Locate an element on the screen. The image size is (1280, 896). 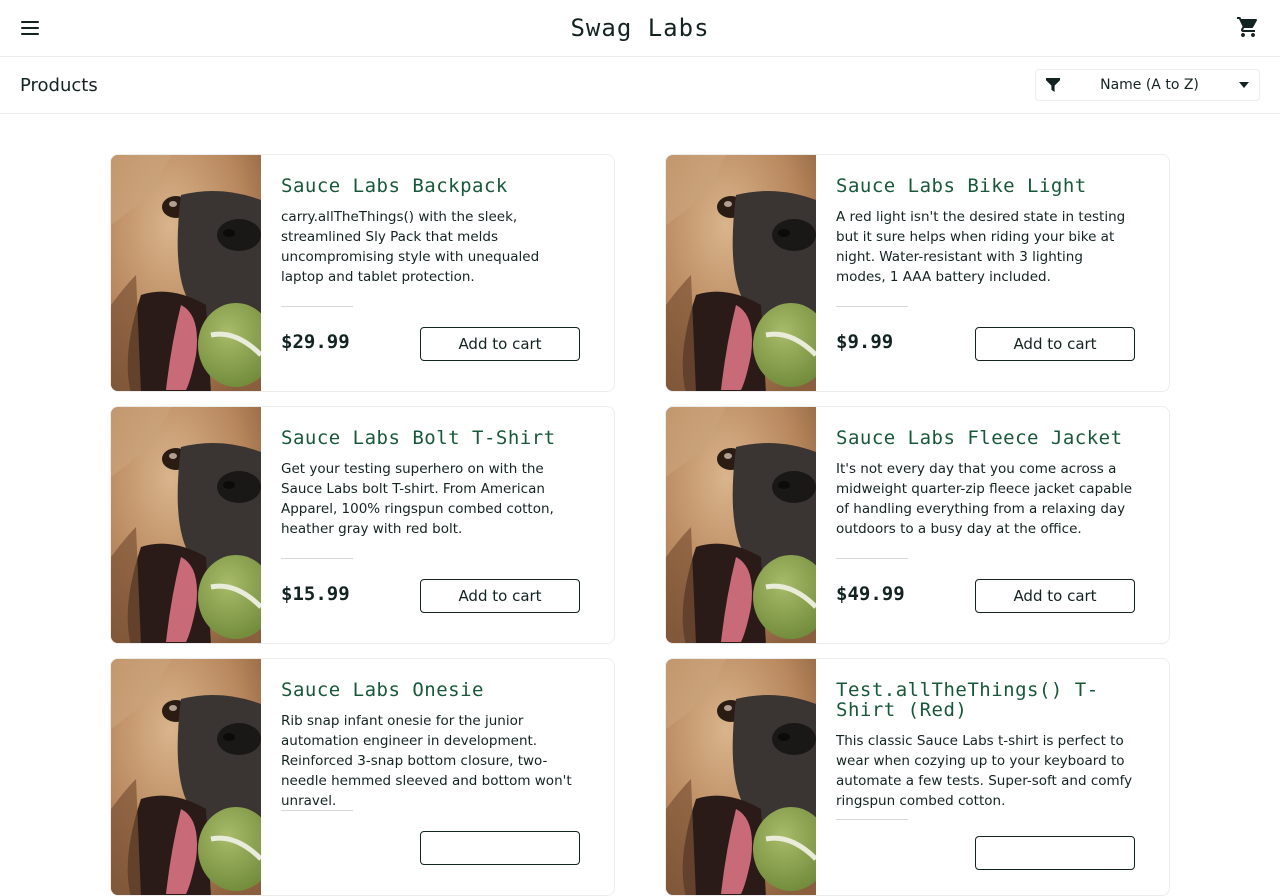
price-bar: $49.99 Add to cart is located at coordinates (985, 600).